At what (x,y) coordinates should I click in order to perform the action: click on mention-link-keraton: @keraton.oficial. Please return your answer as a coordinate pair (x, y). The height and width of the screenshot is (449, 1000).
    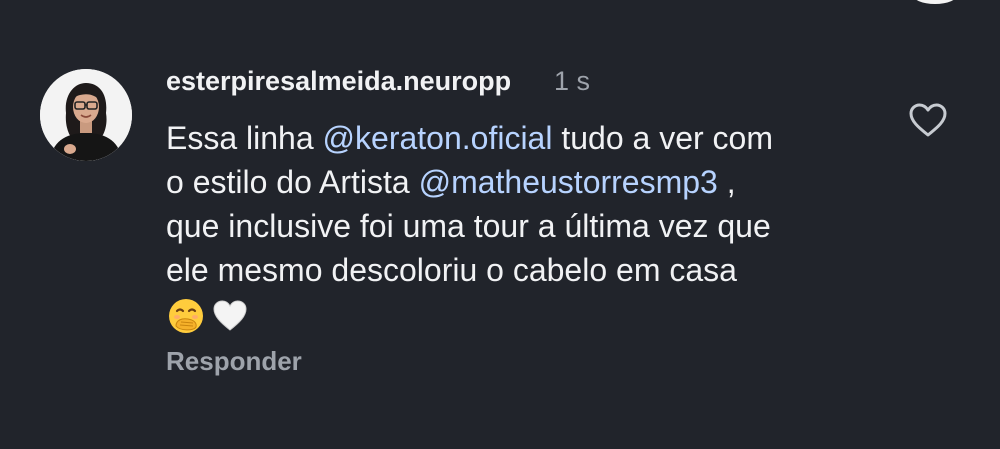
    Looking at the image, I should click on (438, 138).